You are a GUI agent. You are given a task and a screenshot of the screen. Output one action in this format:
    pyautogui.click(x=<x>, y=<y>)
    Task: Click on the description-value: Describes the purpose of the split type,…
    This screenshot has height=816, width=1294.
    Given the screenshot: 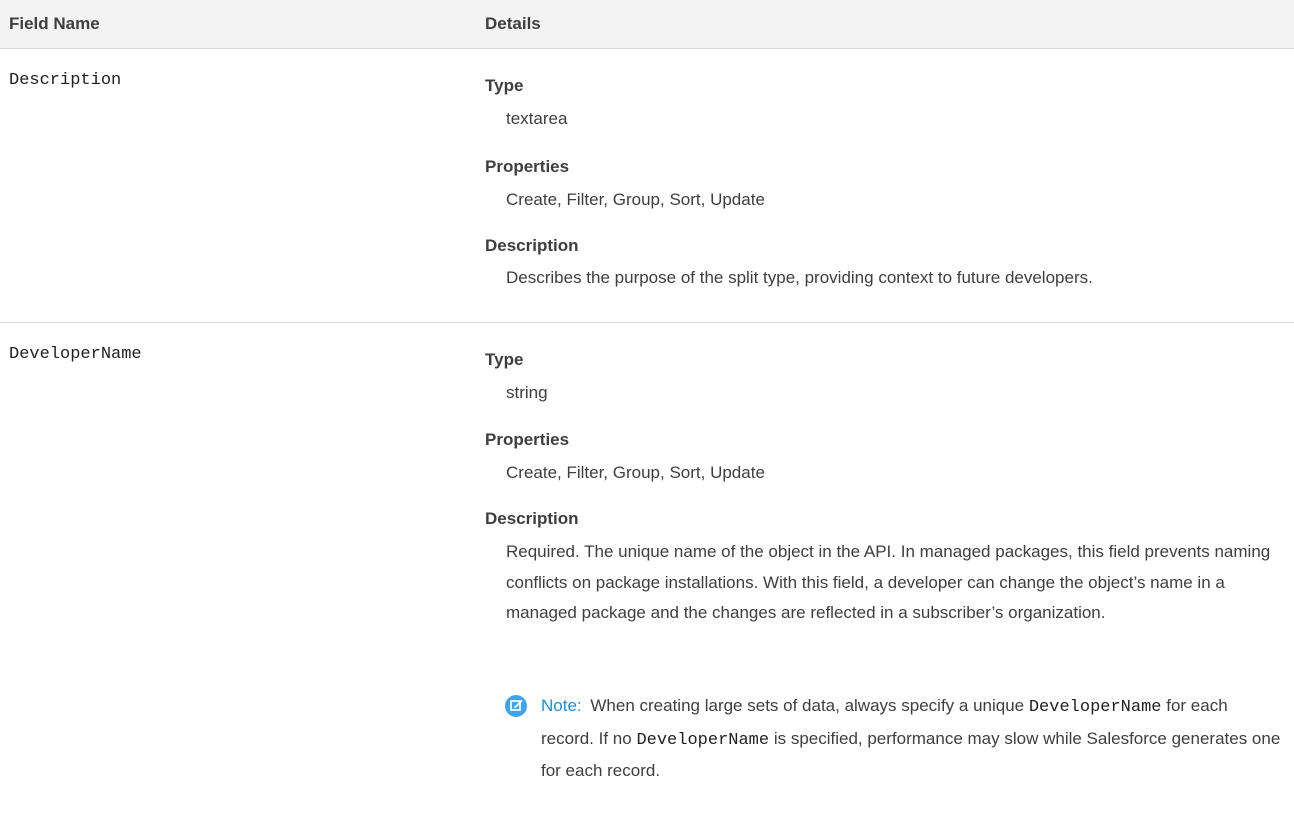 What is the action you would take?
    pyautogui.click(x=799, y=277)
    